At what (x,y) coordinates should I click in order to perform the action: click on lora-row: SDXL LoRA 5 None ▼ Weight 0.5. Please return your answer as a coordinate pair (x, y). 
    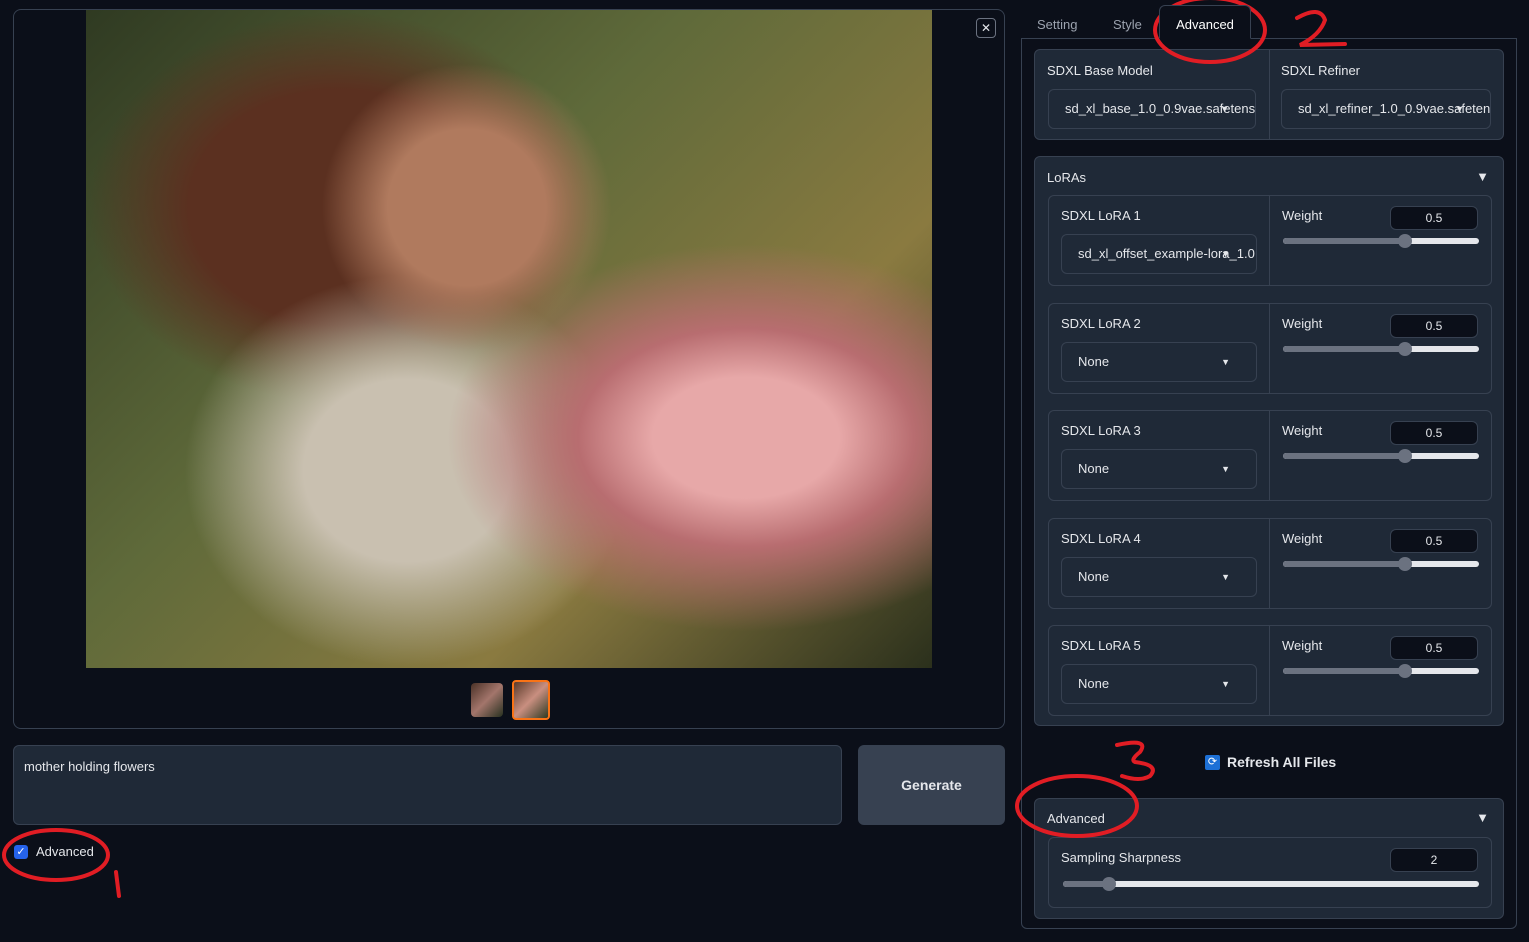
    Looking at the image, I should click on (1270, 670).